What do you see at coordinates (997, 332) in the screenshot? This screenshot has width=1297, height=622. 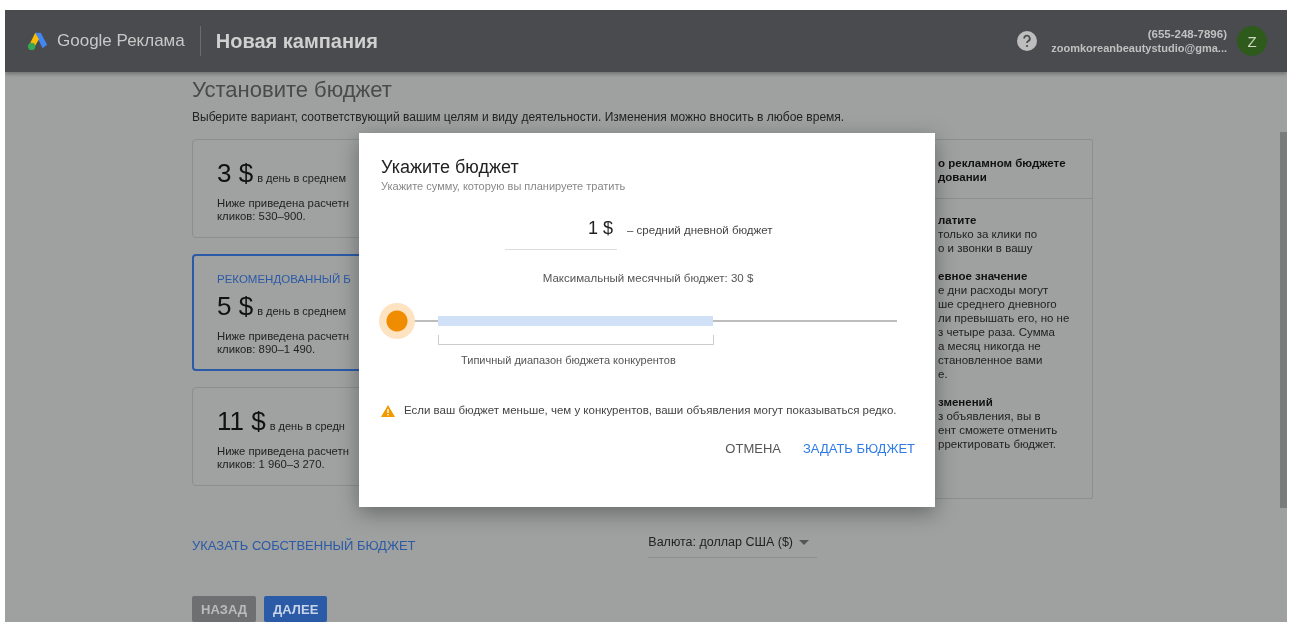 I see `info-text: з четыре раза. Сумма` at bounding box center [997, 332].